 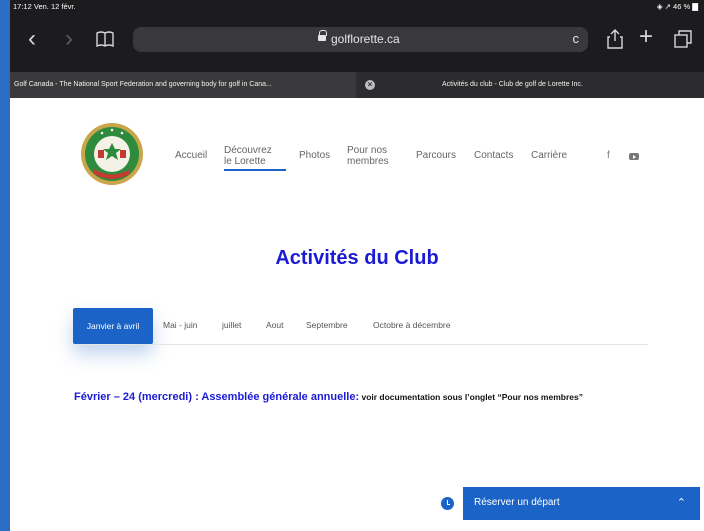 I want to click on nav-contacts: Contacts, so click(x=493, y=156).